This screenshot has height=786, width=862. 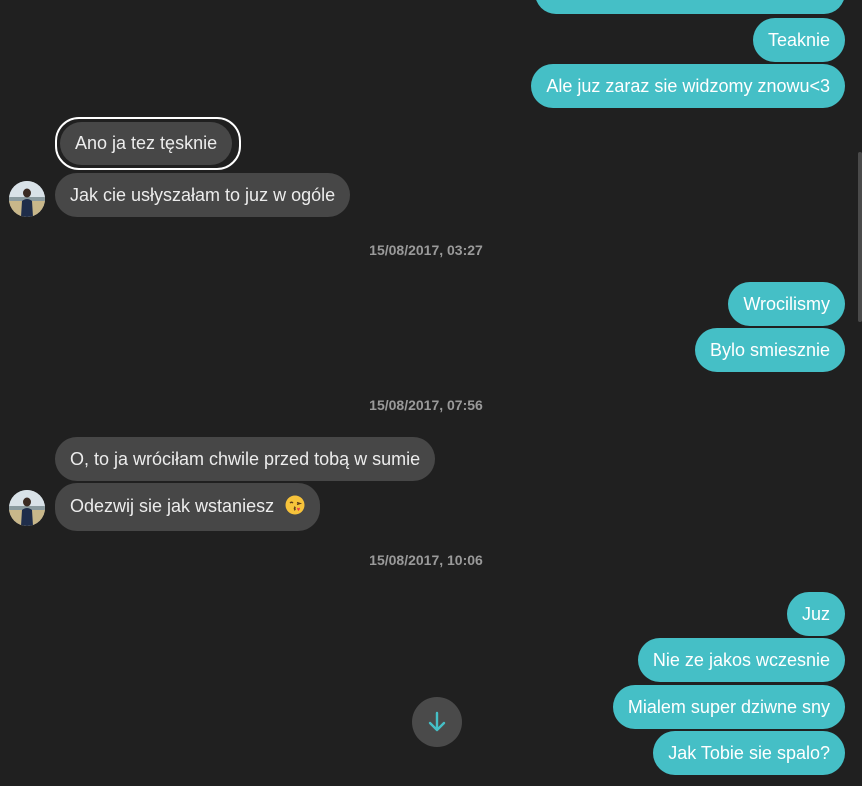 I want to click on outgoing-message: Teaknie, so click(x=798, y=40).